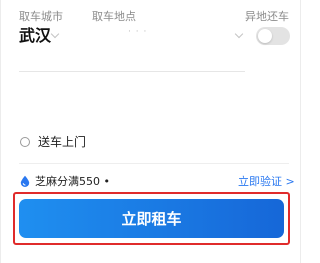 This screenshot has height=263, width=320. I want to click on location-divider, so click(132, 71).